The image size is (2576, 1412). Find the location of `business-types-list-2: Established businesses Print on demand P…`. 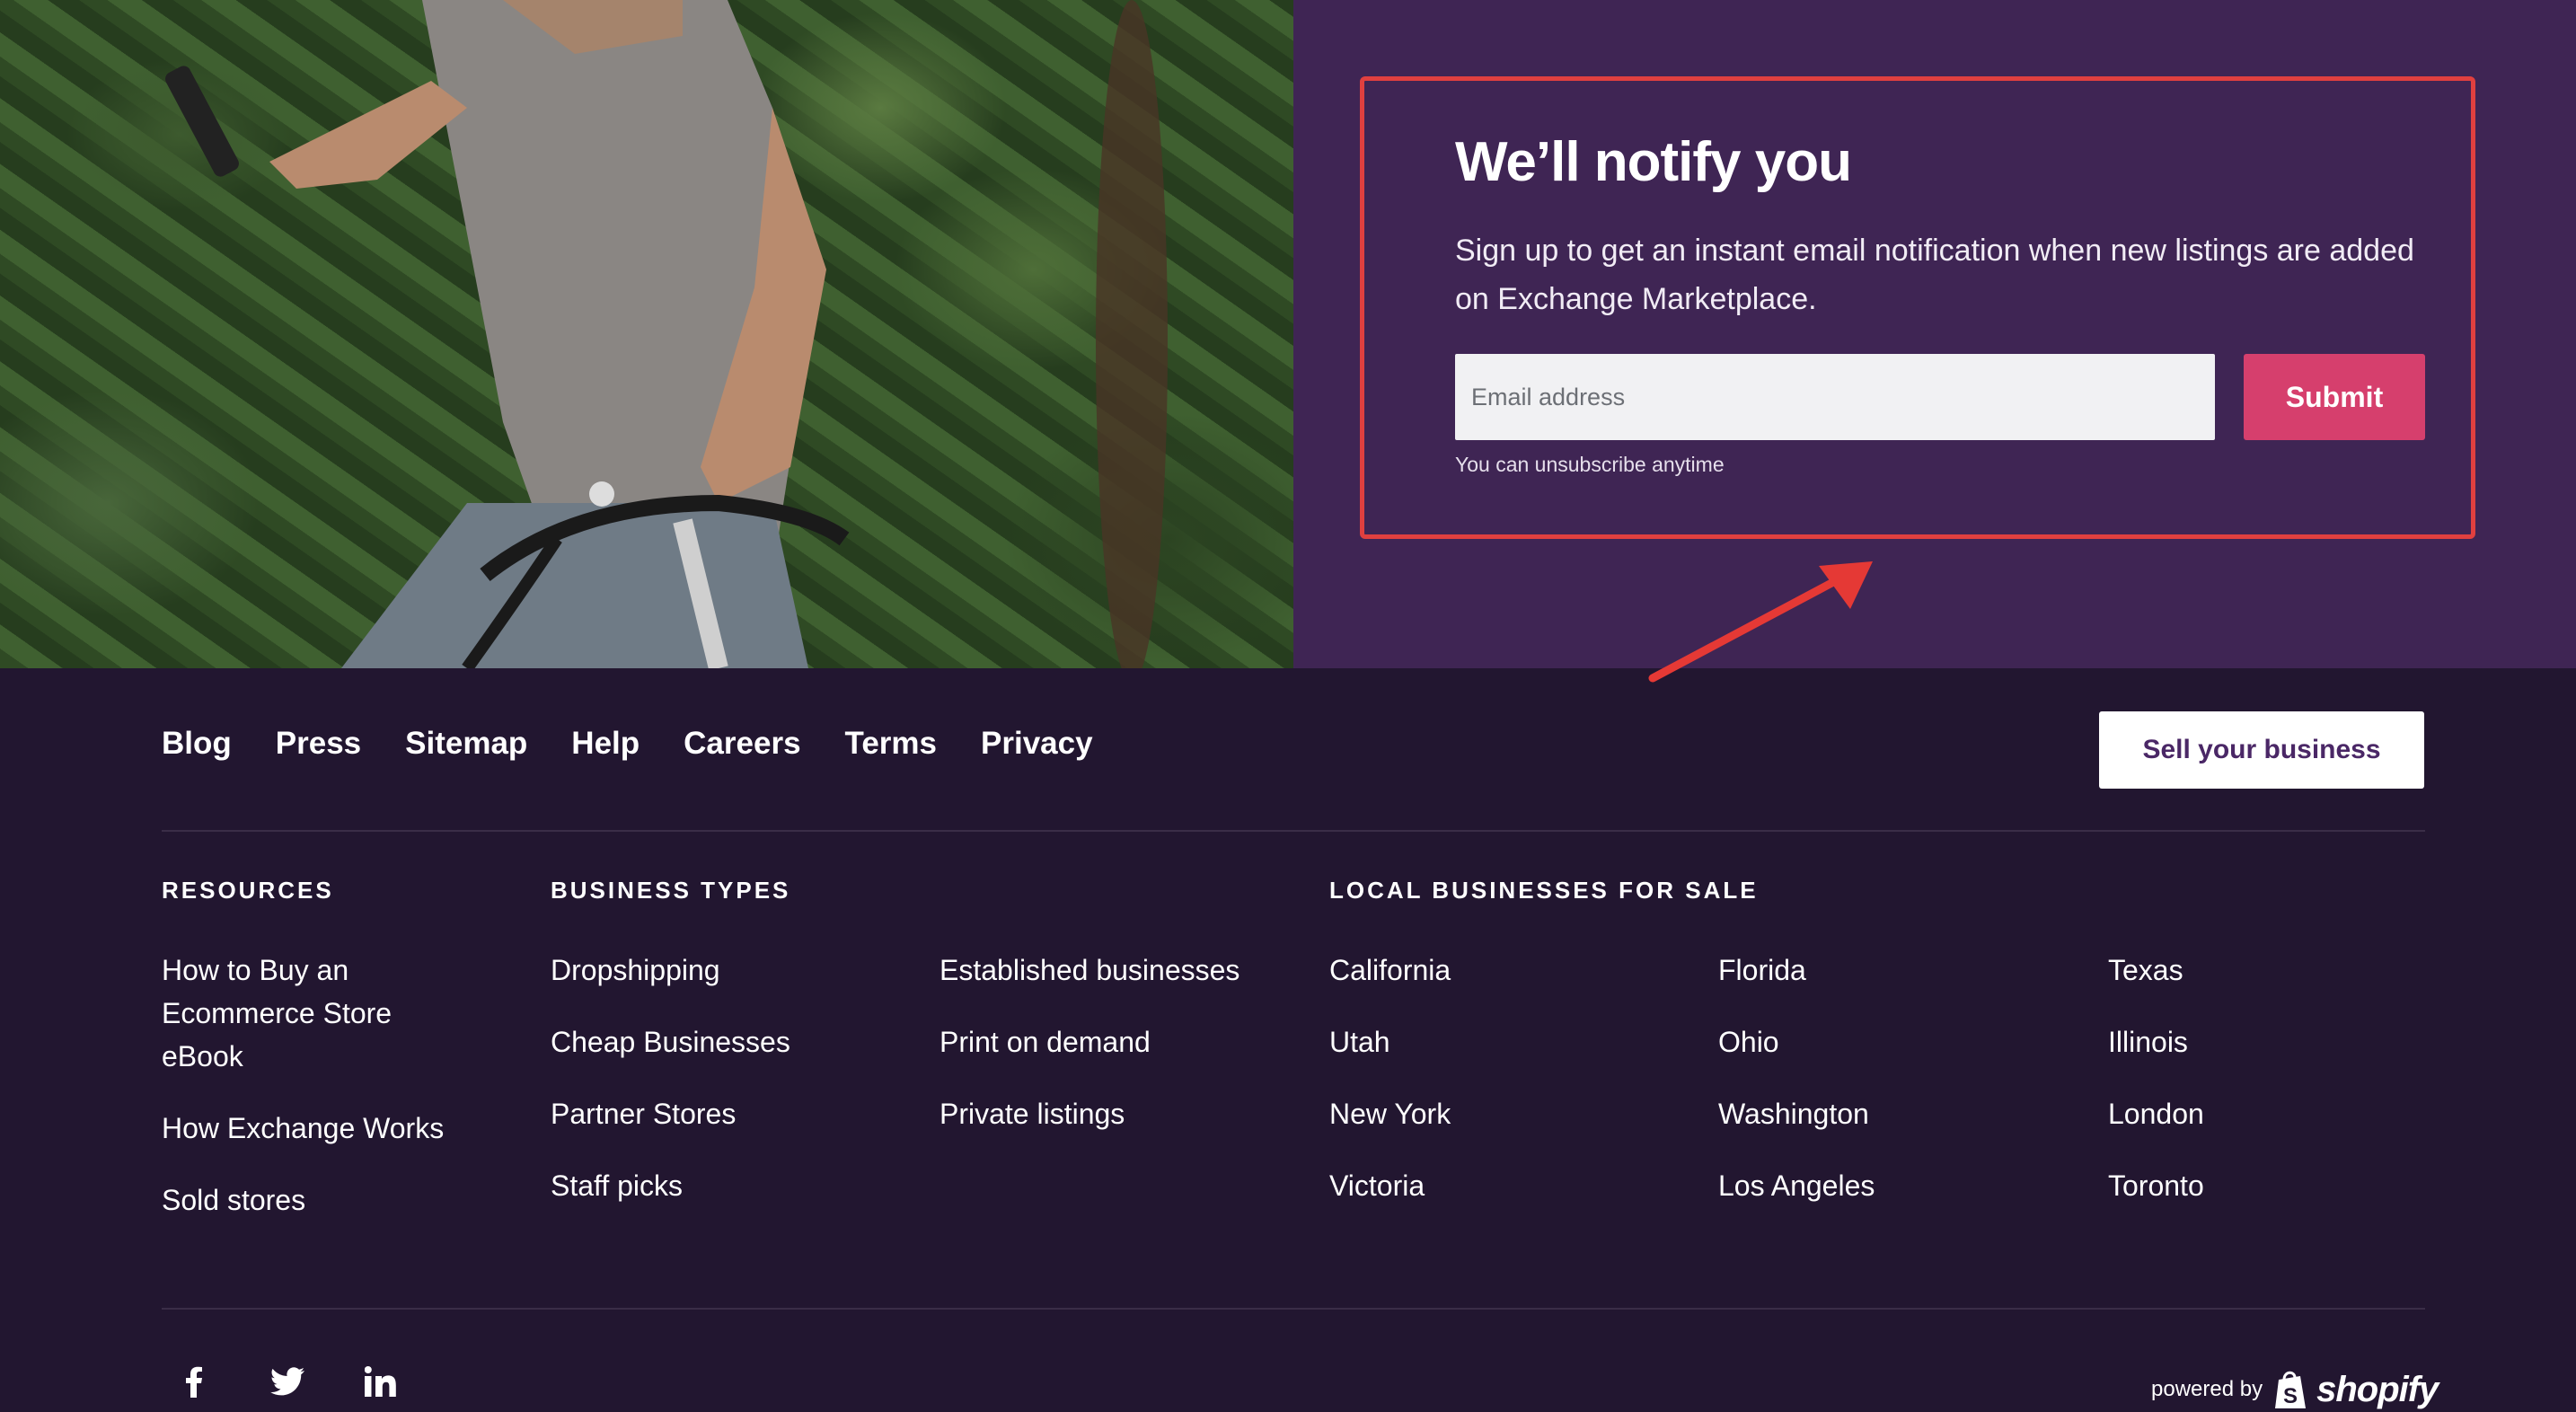

business-types-list-2: Established businesses Print on demand P… is located at coordinates (1119, 1056).